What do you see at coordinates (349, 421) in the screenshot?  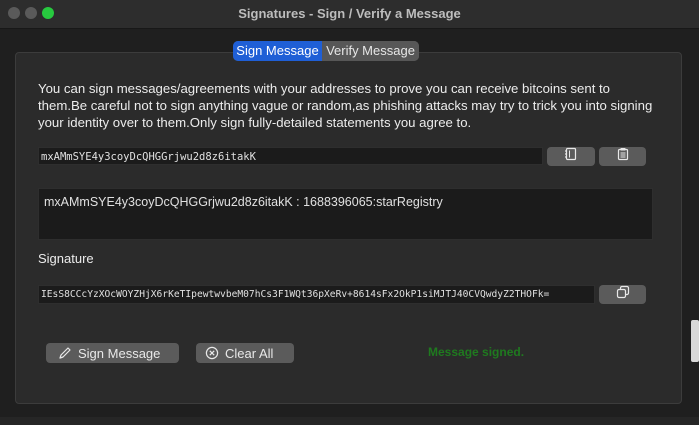 I see `window-bottom-edge` at bounding box center [349, 421].